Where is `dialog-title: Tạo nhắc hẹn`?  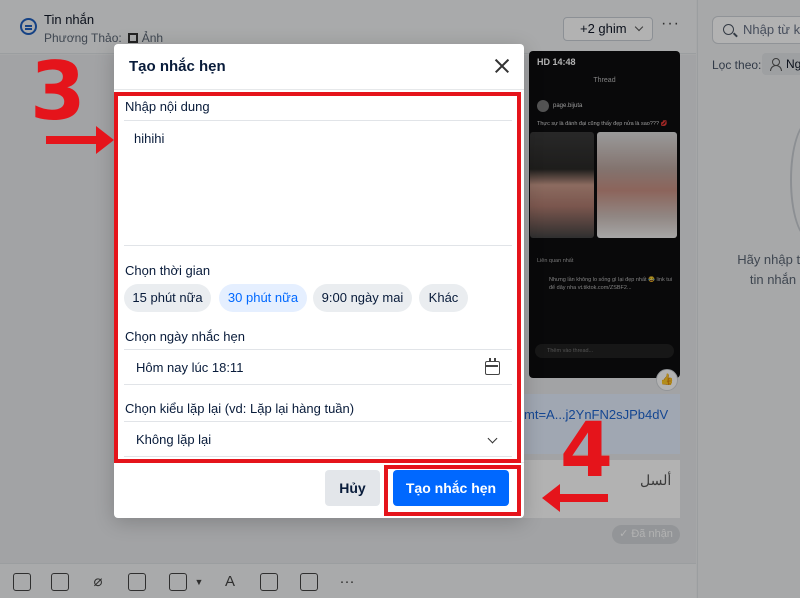 dialog-title: Tạo nhắc hẹn is located at coordinates (177, 66).